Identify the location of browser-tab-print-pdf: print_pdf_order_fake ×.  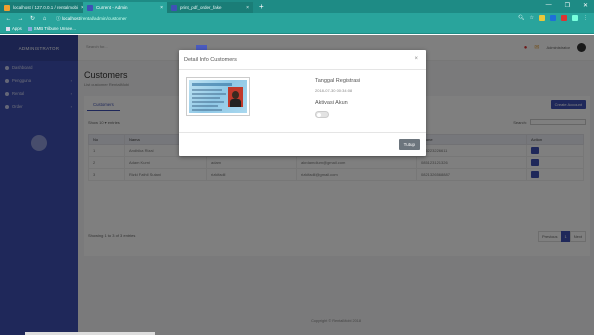
(210, 7).